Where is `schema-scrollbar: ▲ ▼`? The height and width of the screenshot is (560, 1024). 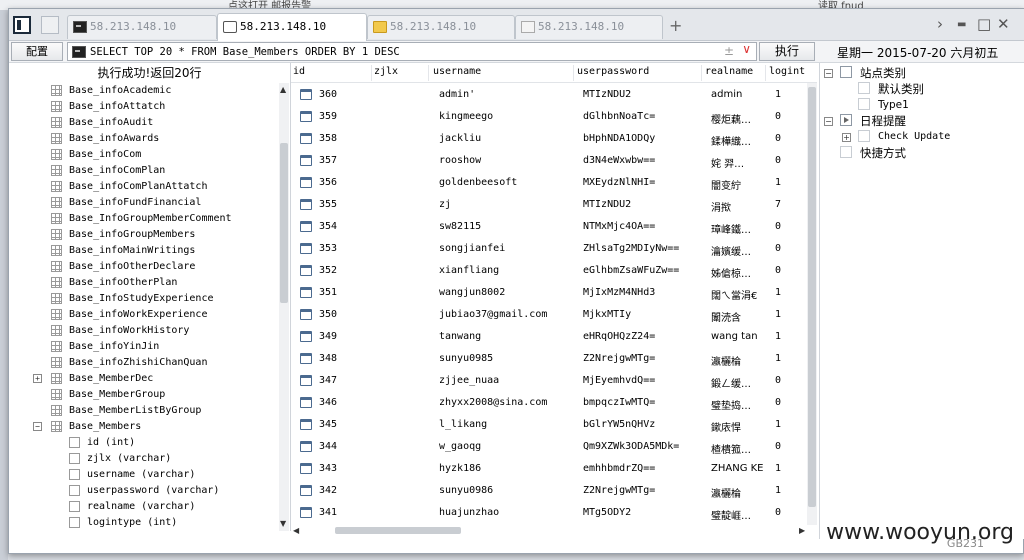 schema-scrollbar: ▲ ▼ is located at coordinates (284, 307).